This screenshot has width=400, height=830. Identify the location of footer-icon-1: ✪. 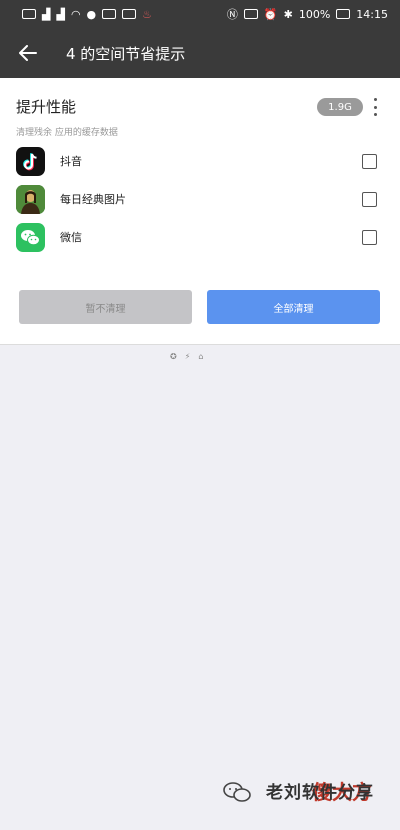
(173, 356).